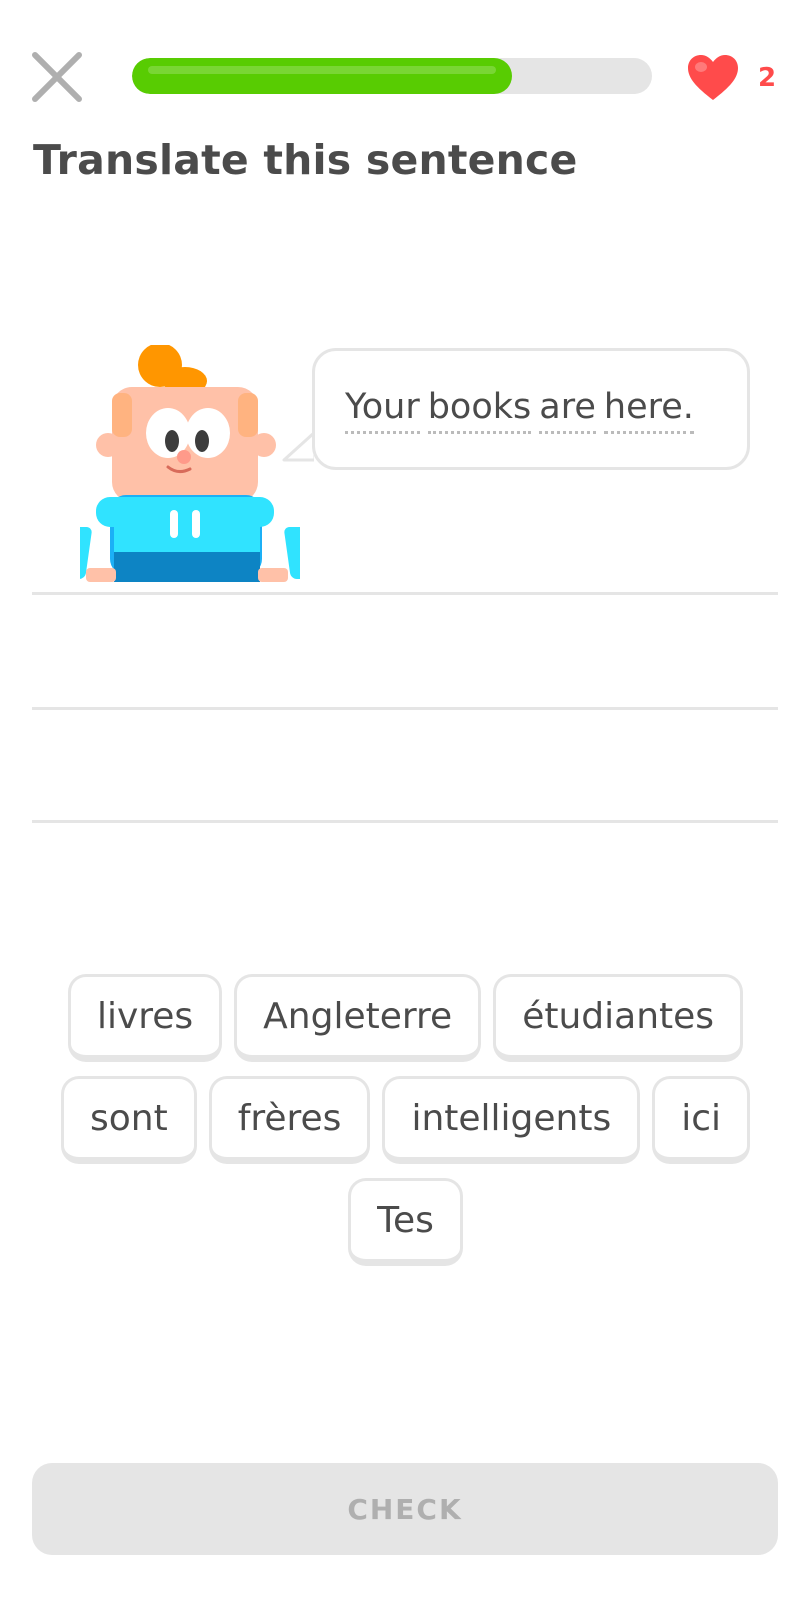  Describe the element at coordinates (567, 409) in the screenshot. I see `prompt-word: are` at that location.